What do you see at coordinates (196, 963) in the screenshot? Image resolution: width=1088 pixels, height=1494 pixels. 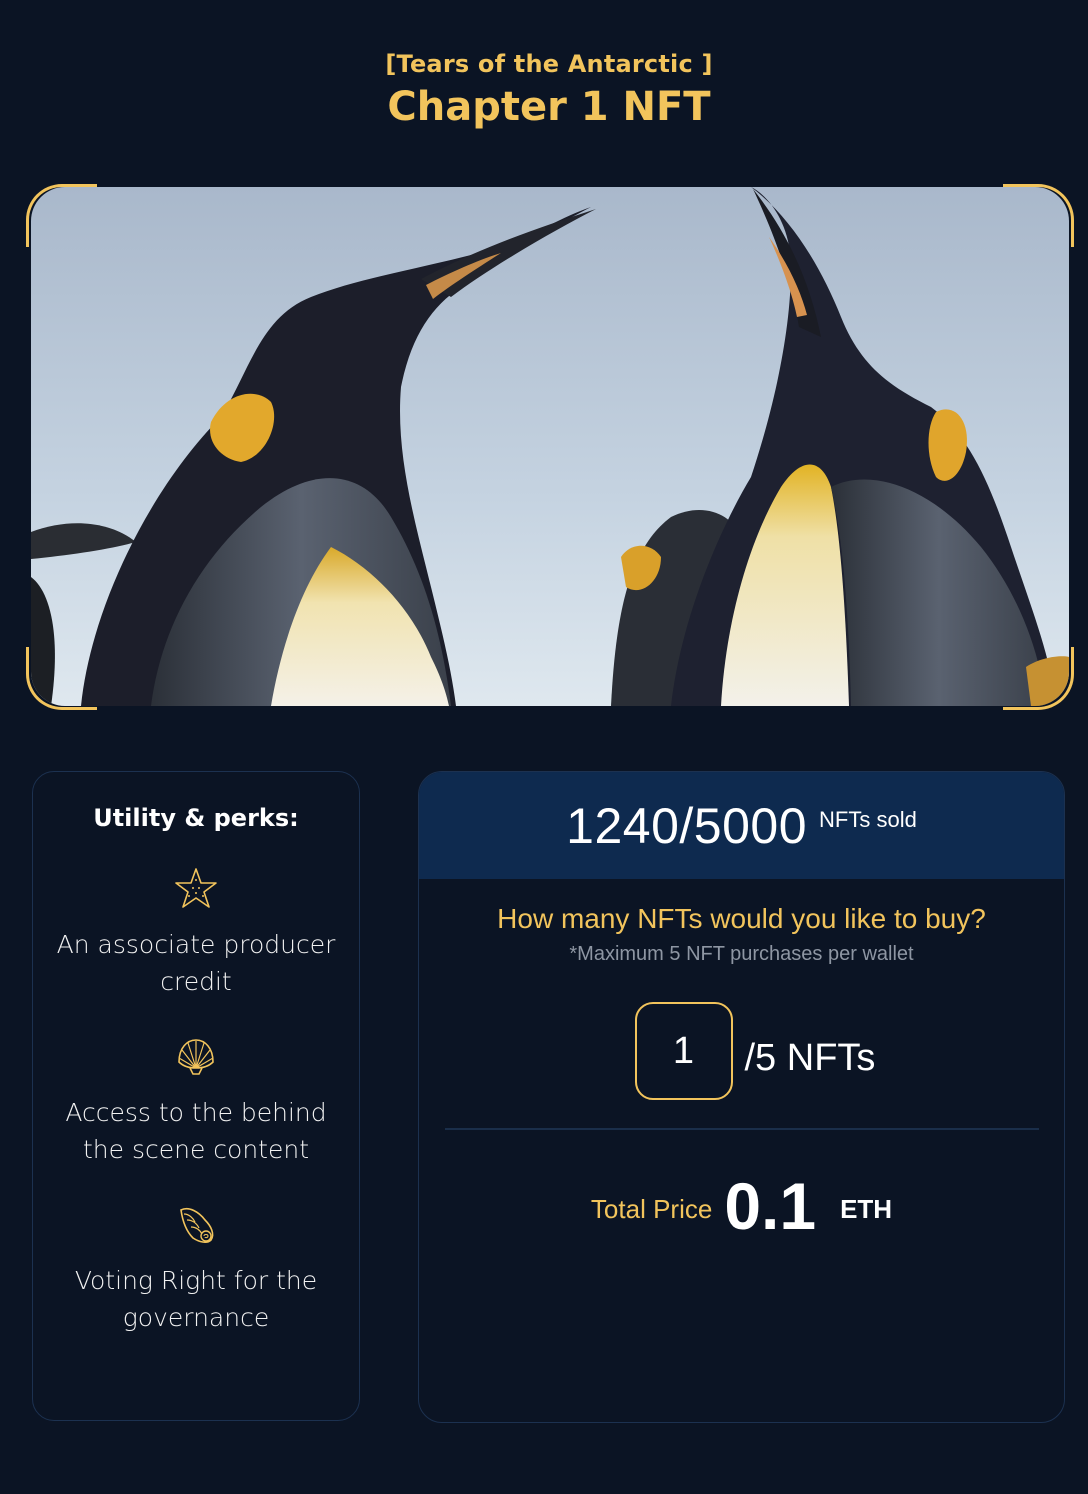 I see `perk-text: An associate producer credit` at bounding box center [196, 963].